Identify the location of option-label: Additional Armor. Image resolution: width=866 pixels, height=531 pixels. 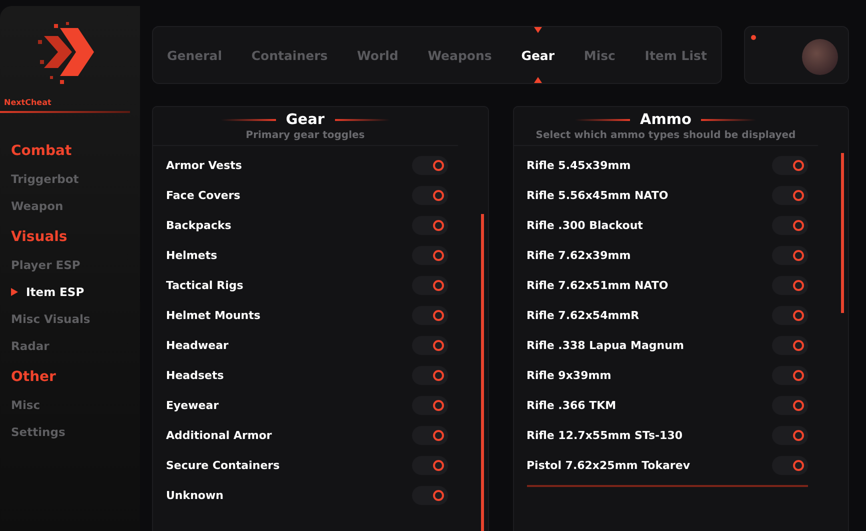
(219, 435).